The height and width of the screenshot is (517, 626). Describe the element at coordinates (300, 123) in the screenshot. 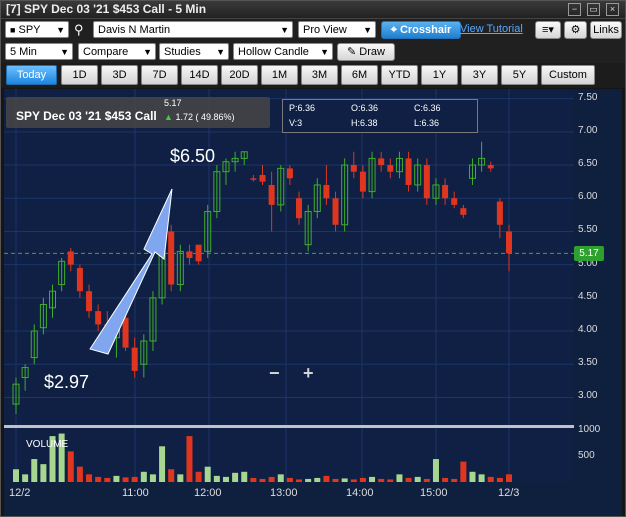

I see `ohlc-v-value: 3` at that location.